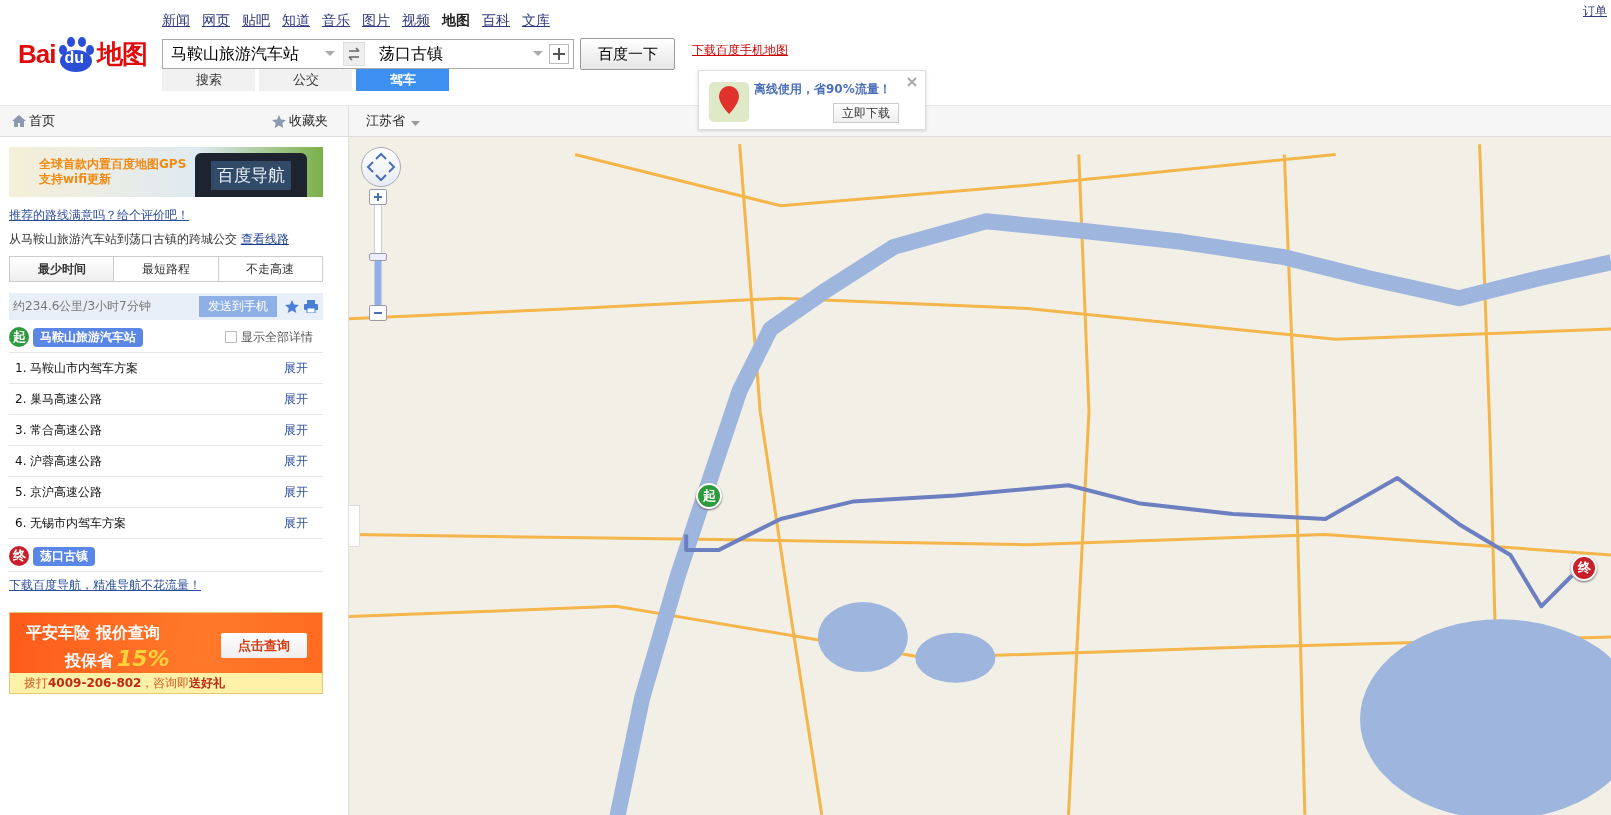  Describe the element at coordinates (264, 239) in the screenshot. I see `view-route-link: 查看线路` at that location.